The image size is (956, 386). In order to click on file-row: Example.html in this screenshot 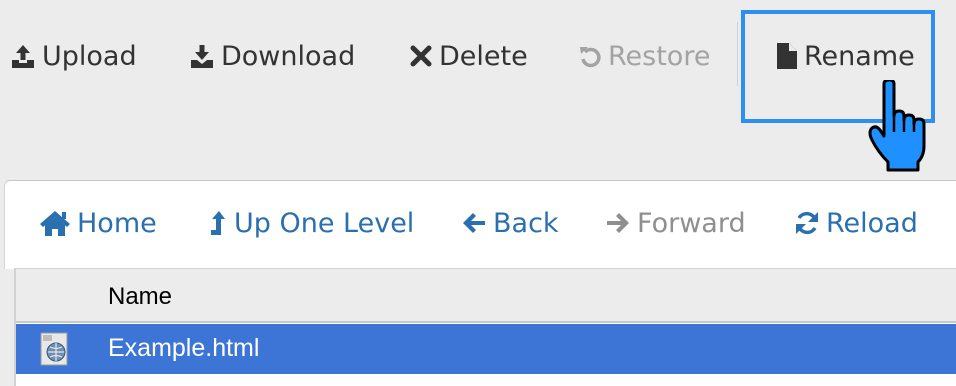, I will do `click(486, 349)`.